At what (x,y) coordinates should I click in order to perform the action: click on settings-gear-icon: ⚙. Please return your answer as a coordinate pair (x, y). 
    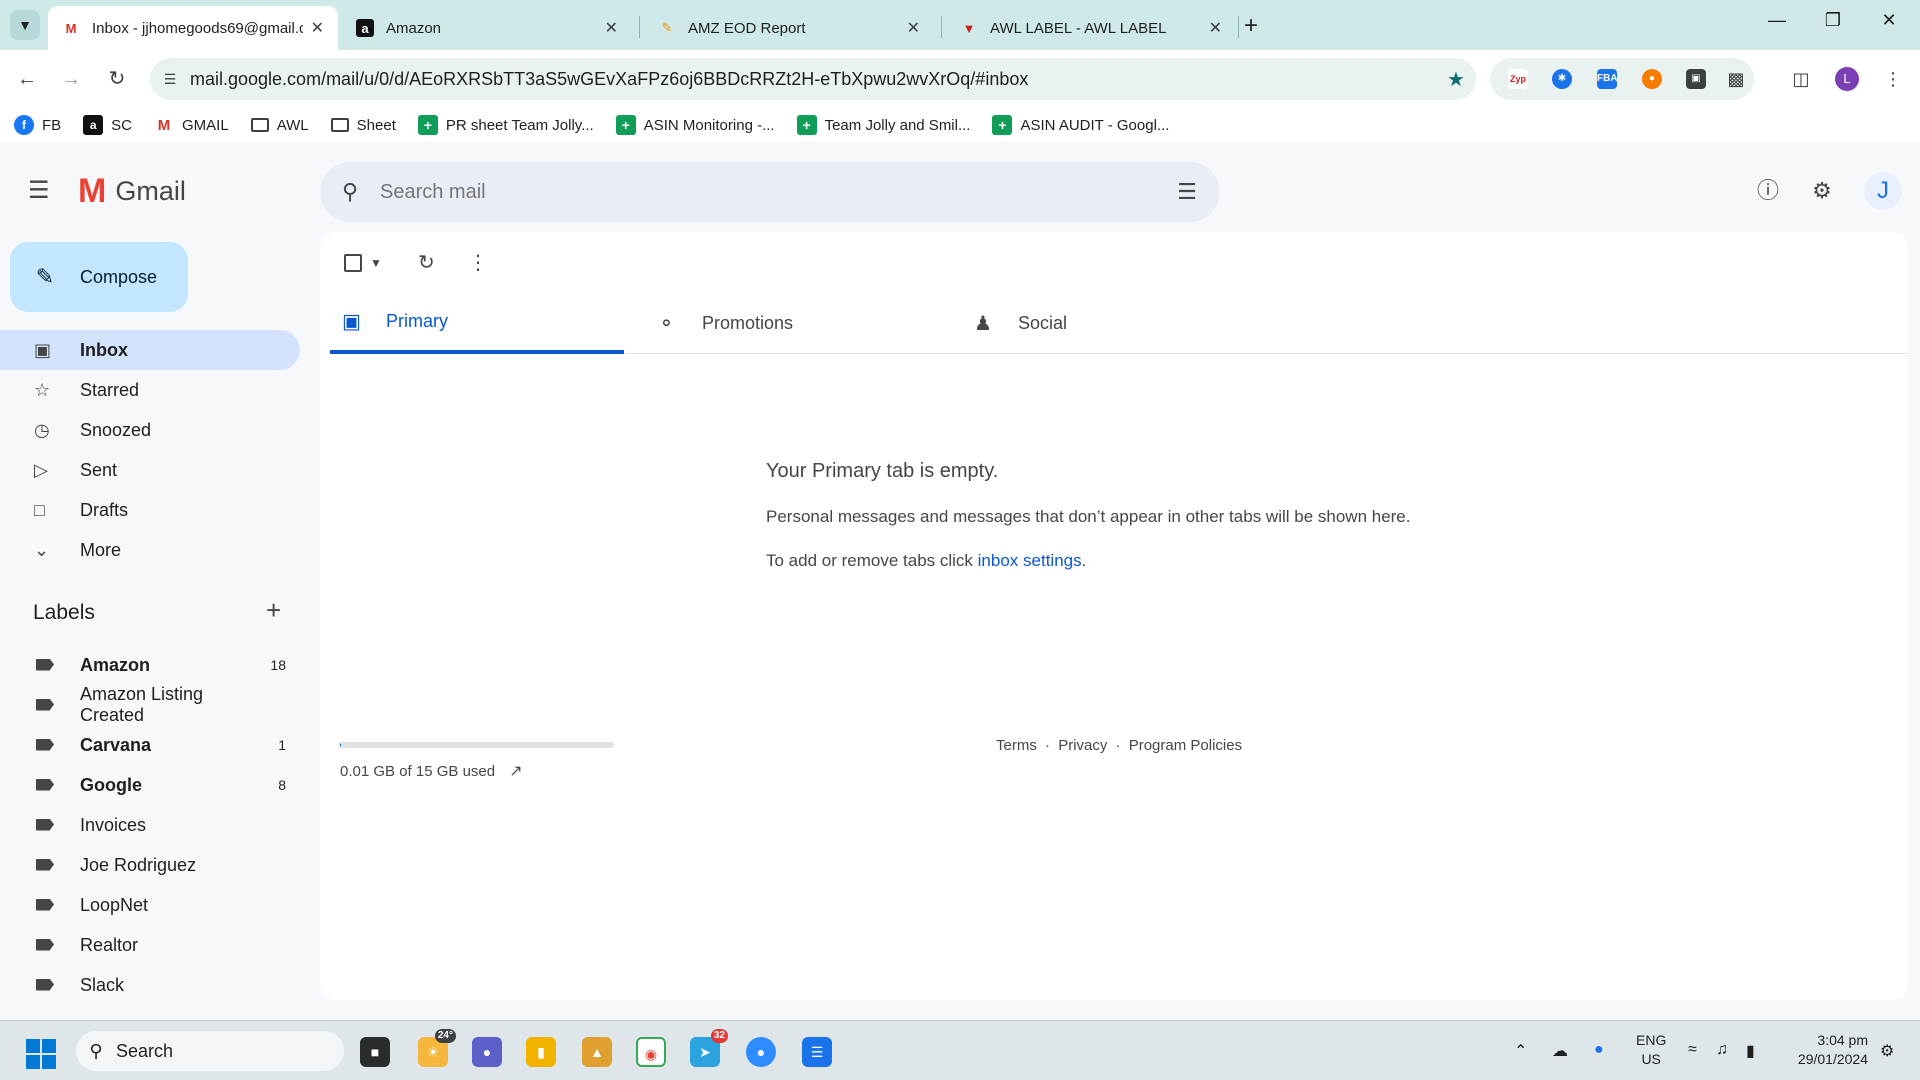
    Looking at the image, I should click on (1822, 191).